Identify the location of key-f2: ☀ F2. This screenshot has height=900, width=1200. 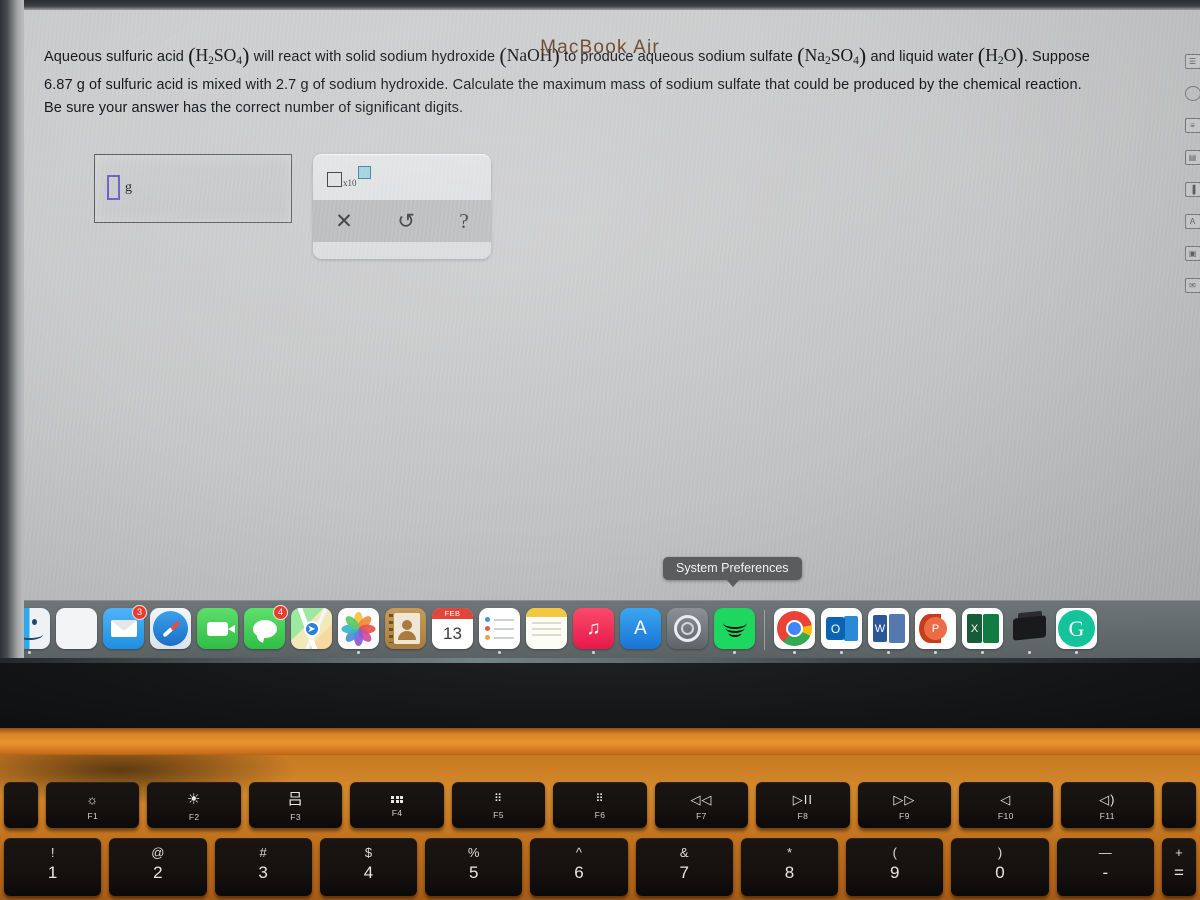
(194, 805).